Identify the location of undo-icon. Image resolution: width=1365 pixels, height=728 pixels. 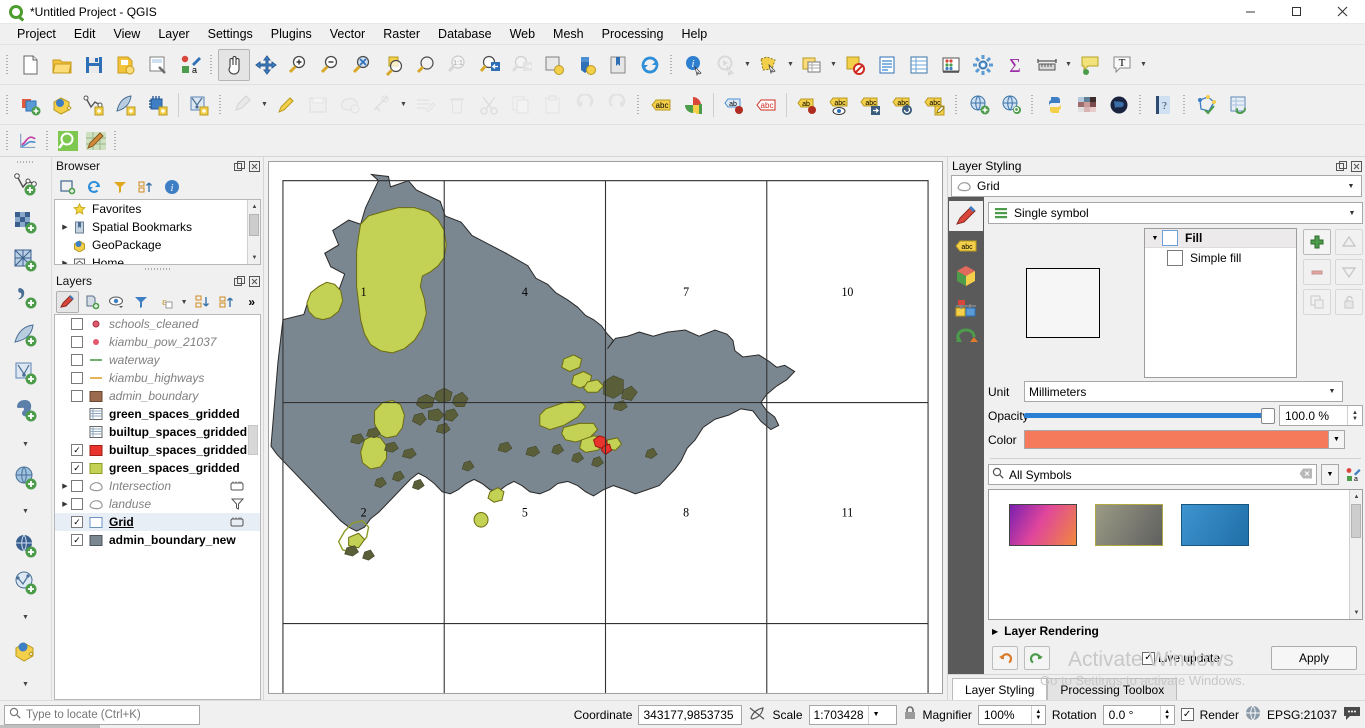
(585, 105).